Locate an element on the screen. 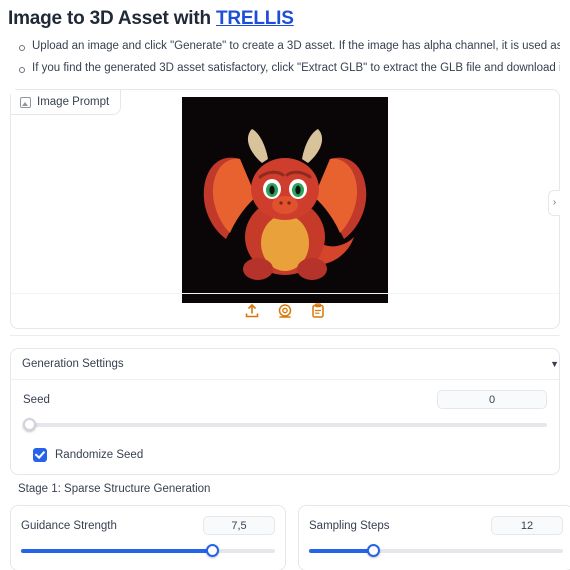  sampling-row: Sampling Steps 12 is located at coordinates (436, 526).